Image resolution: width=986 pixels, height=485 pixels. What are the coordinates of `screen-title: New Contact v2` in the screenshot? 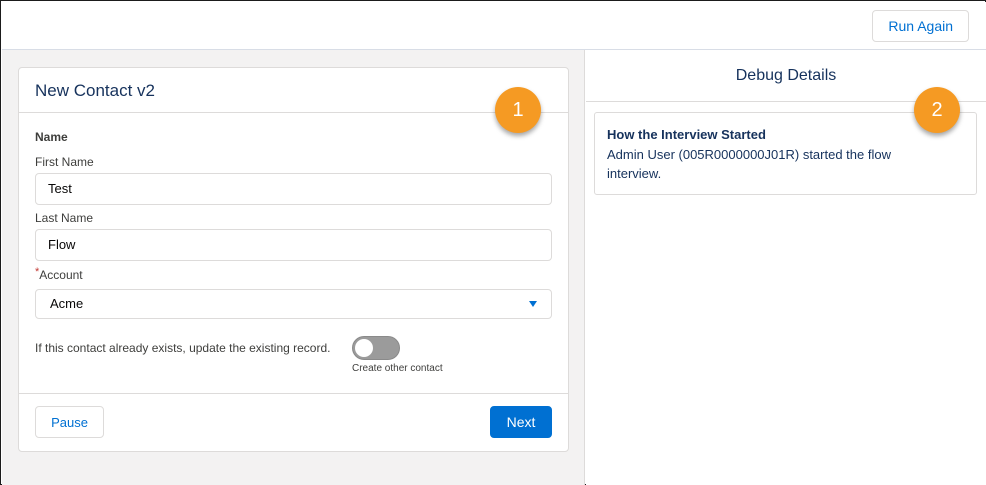 It's located at (95, 90).